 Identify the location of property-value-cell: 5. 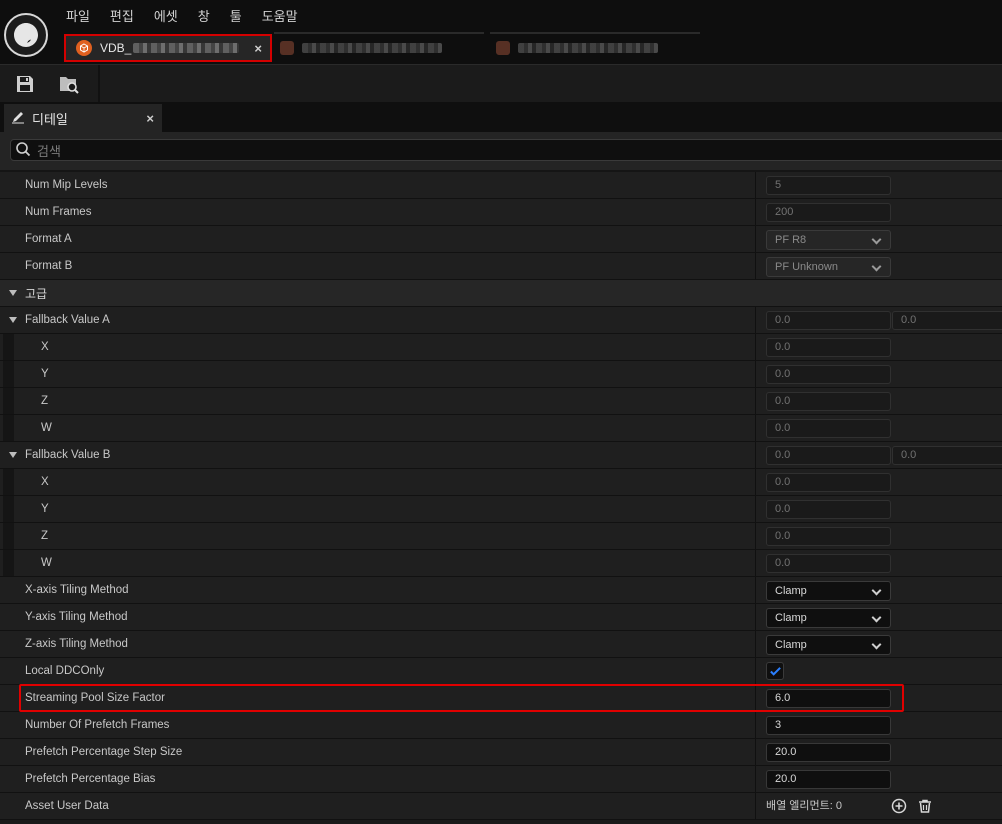
(878, 185).